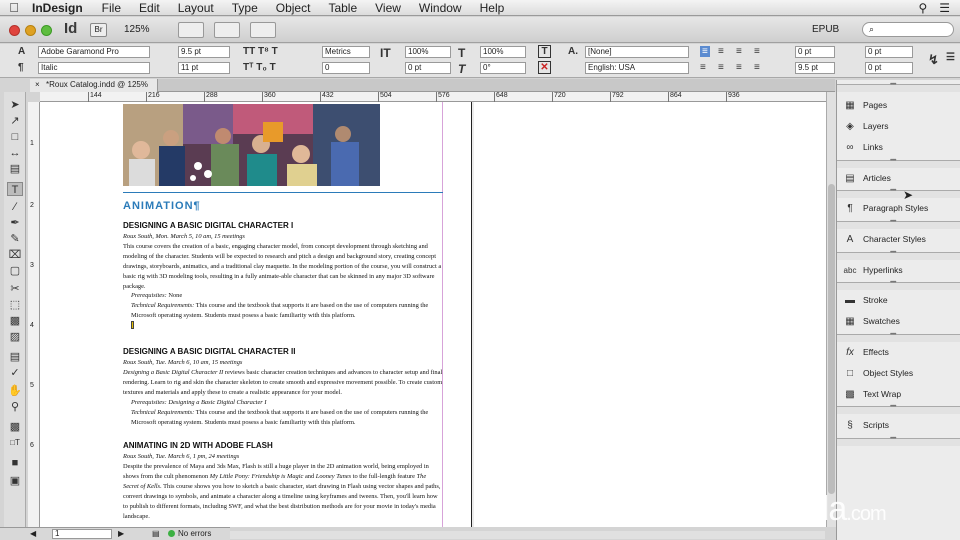  I want to click on font-family-field: Adobe Garamond Pro, so click(94, 52).